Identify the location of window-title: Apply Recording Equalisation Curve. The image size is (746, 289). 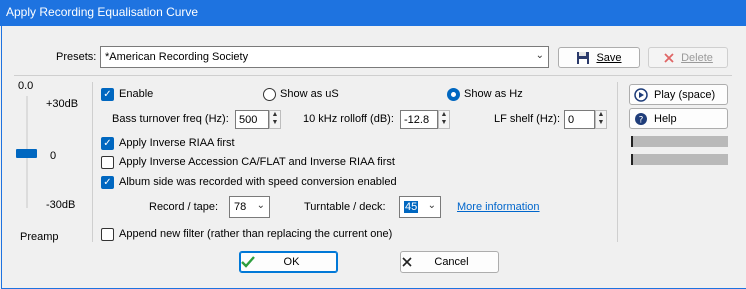
(102, 12).